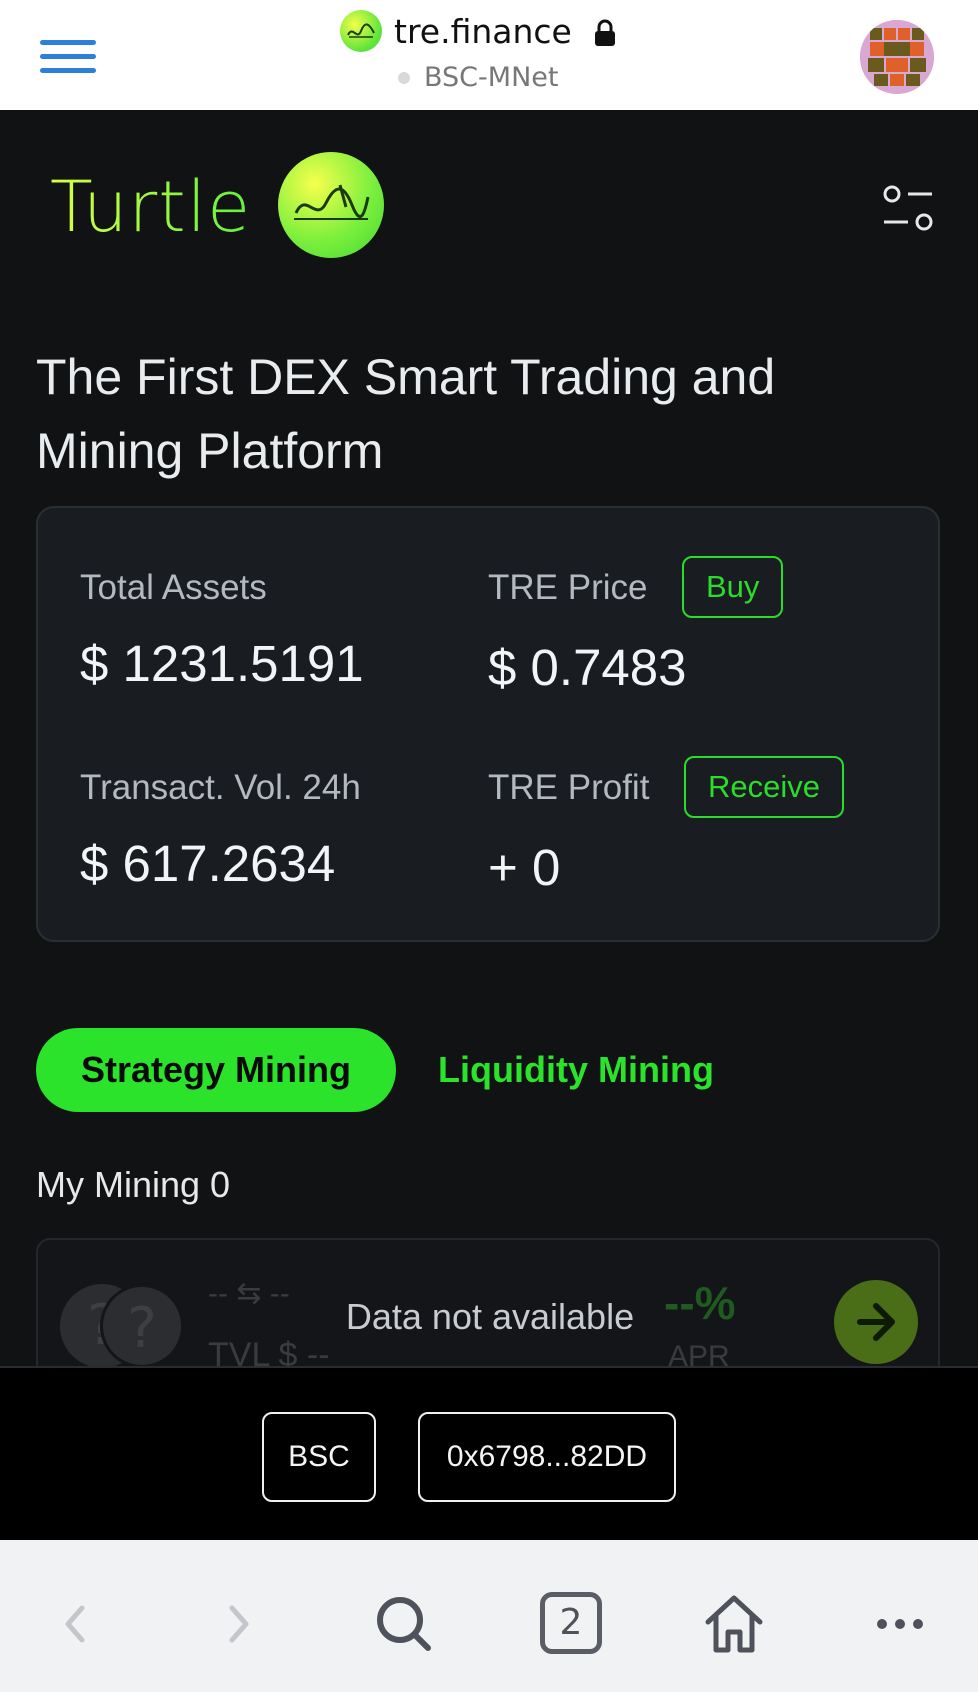  What do you see at coordinates (76, 1624) in the screenshot?
I see `back-icon` at bounding box center [76, 1624].